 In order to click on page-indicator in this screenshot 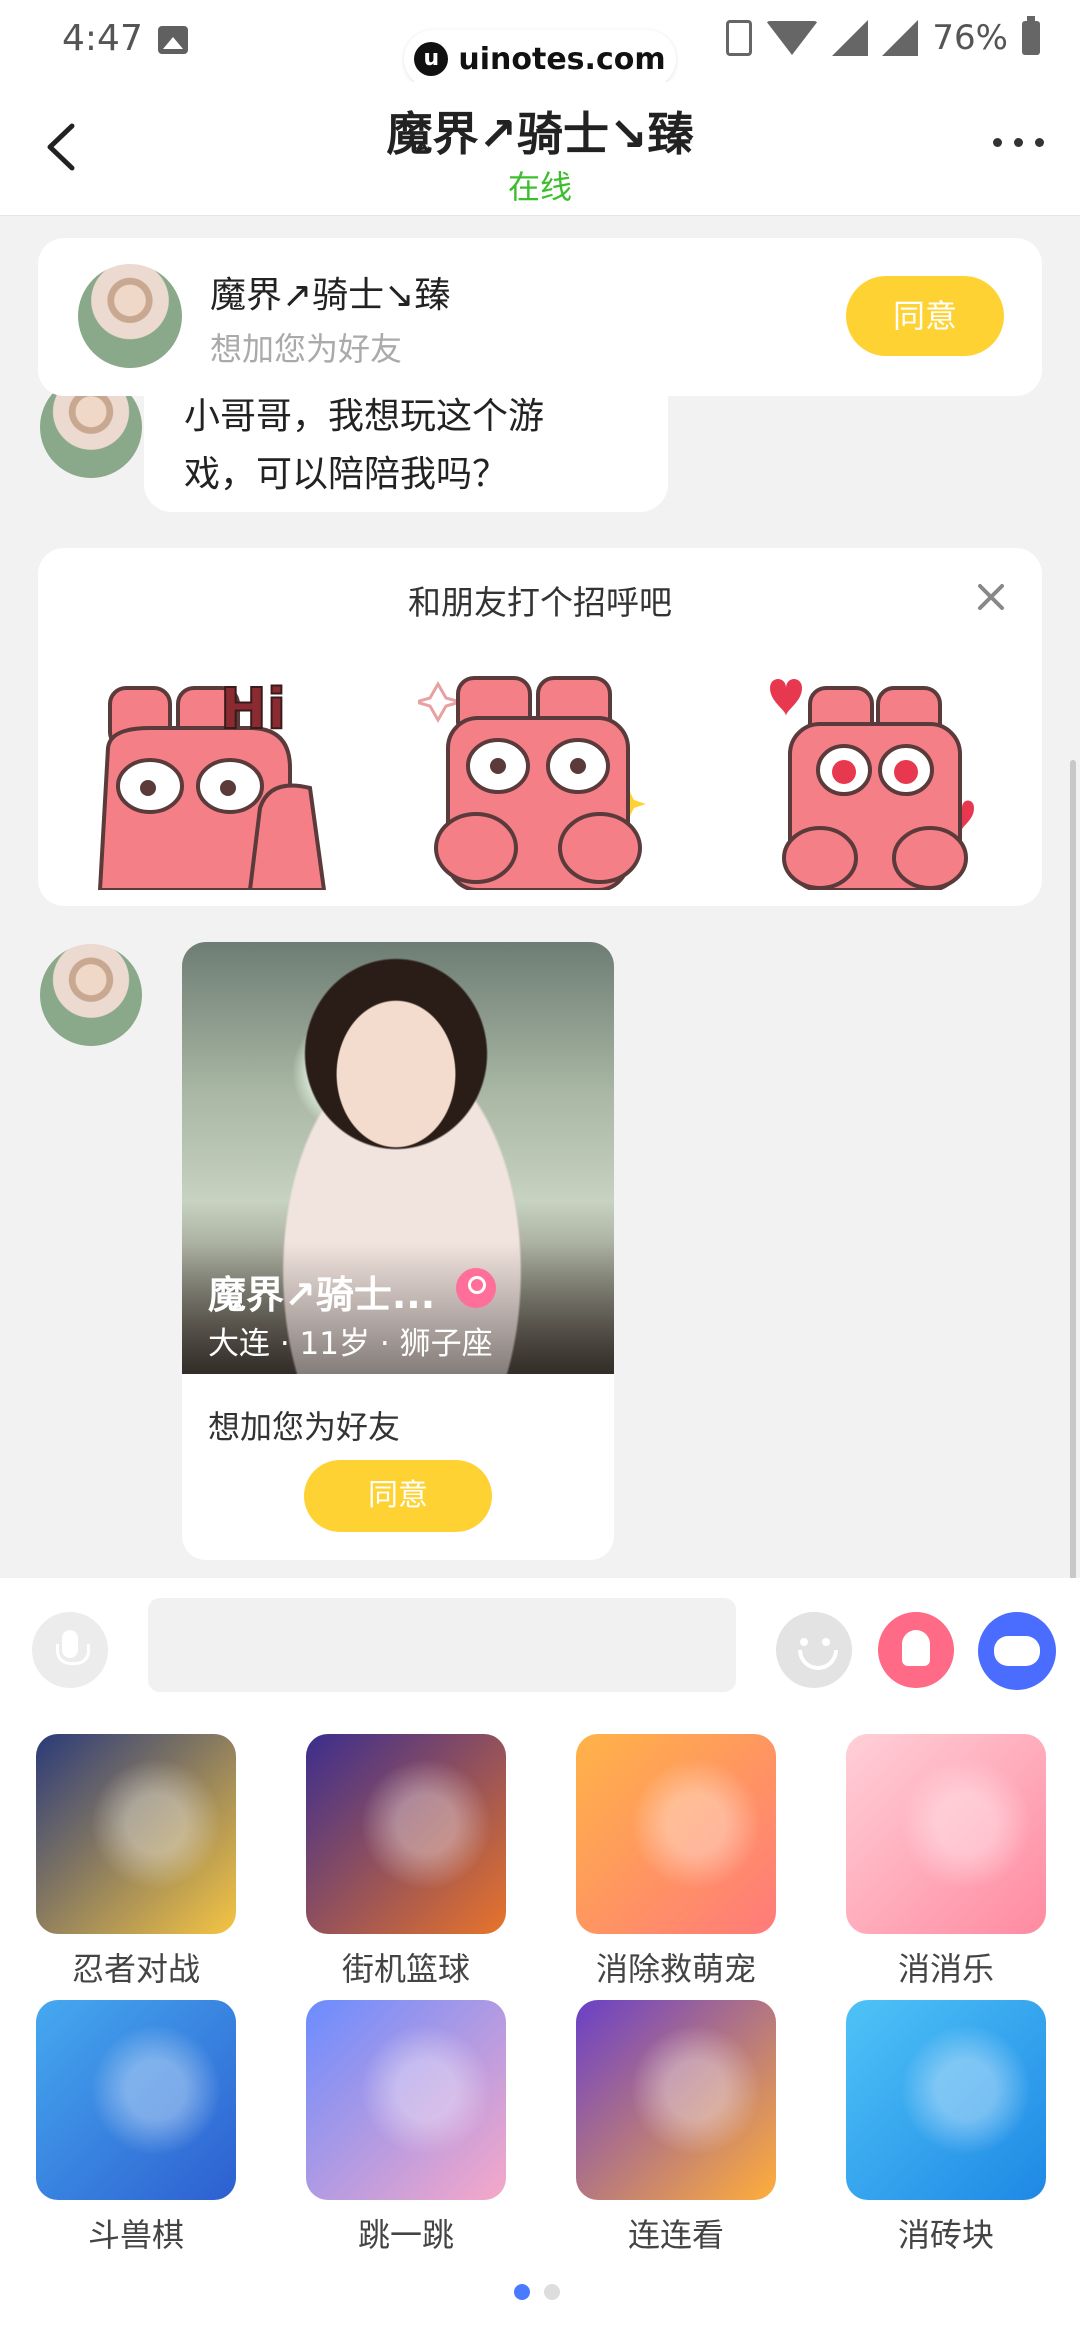, I will do `click(537, 2292)`.